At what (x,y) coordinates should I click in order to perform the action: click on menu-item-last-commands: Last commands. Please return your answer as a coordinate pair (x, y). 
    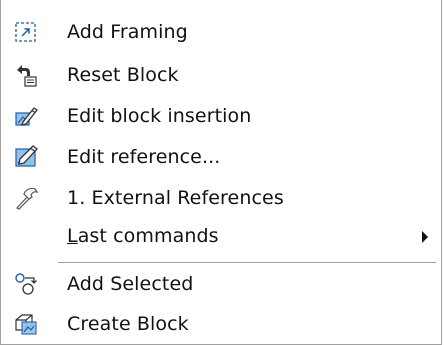
    Looking at the image, I should click on (221, 236).